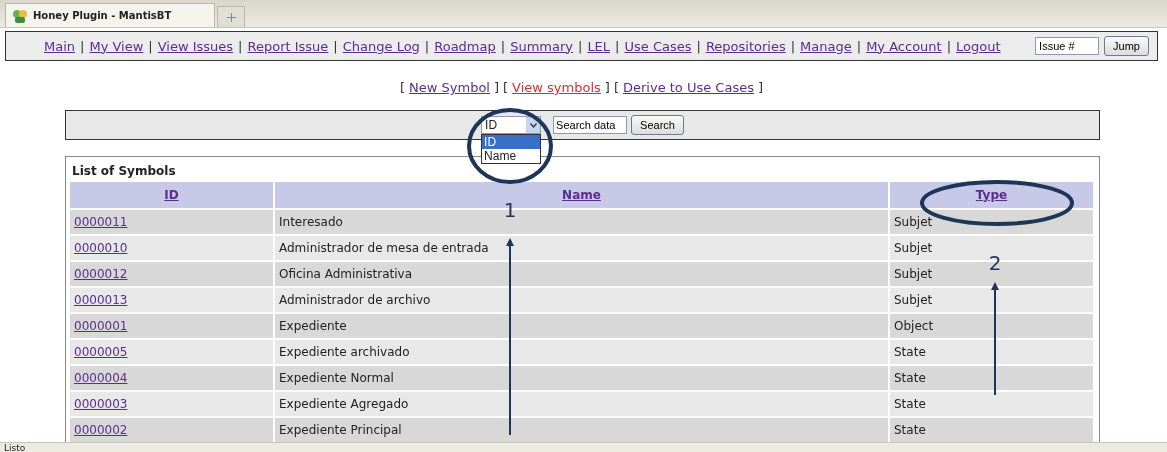 This screenshot has height=452, width=1167. What do you see at coordinates (384, 248) in the screenshot?
I see `table-cell: Administrador de mesa de entrada` at bounding box center [384, 248].